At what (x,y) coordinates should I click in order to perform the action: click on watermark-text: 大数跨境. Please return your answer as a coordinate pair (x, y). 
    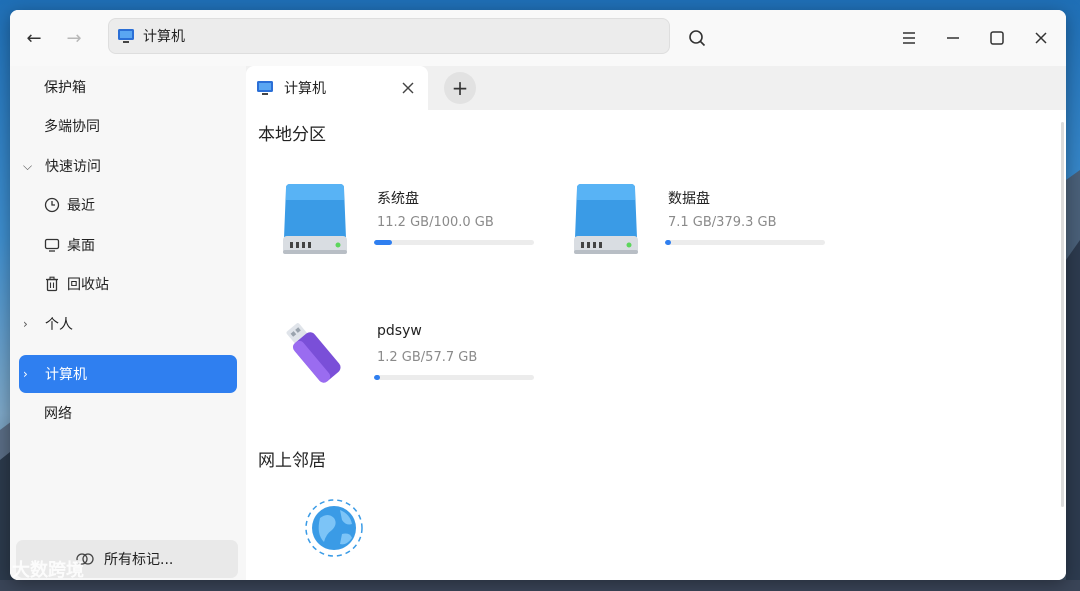
    Looking at the image, I should click on (48, 570).